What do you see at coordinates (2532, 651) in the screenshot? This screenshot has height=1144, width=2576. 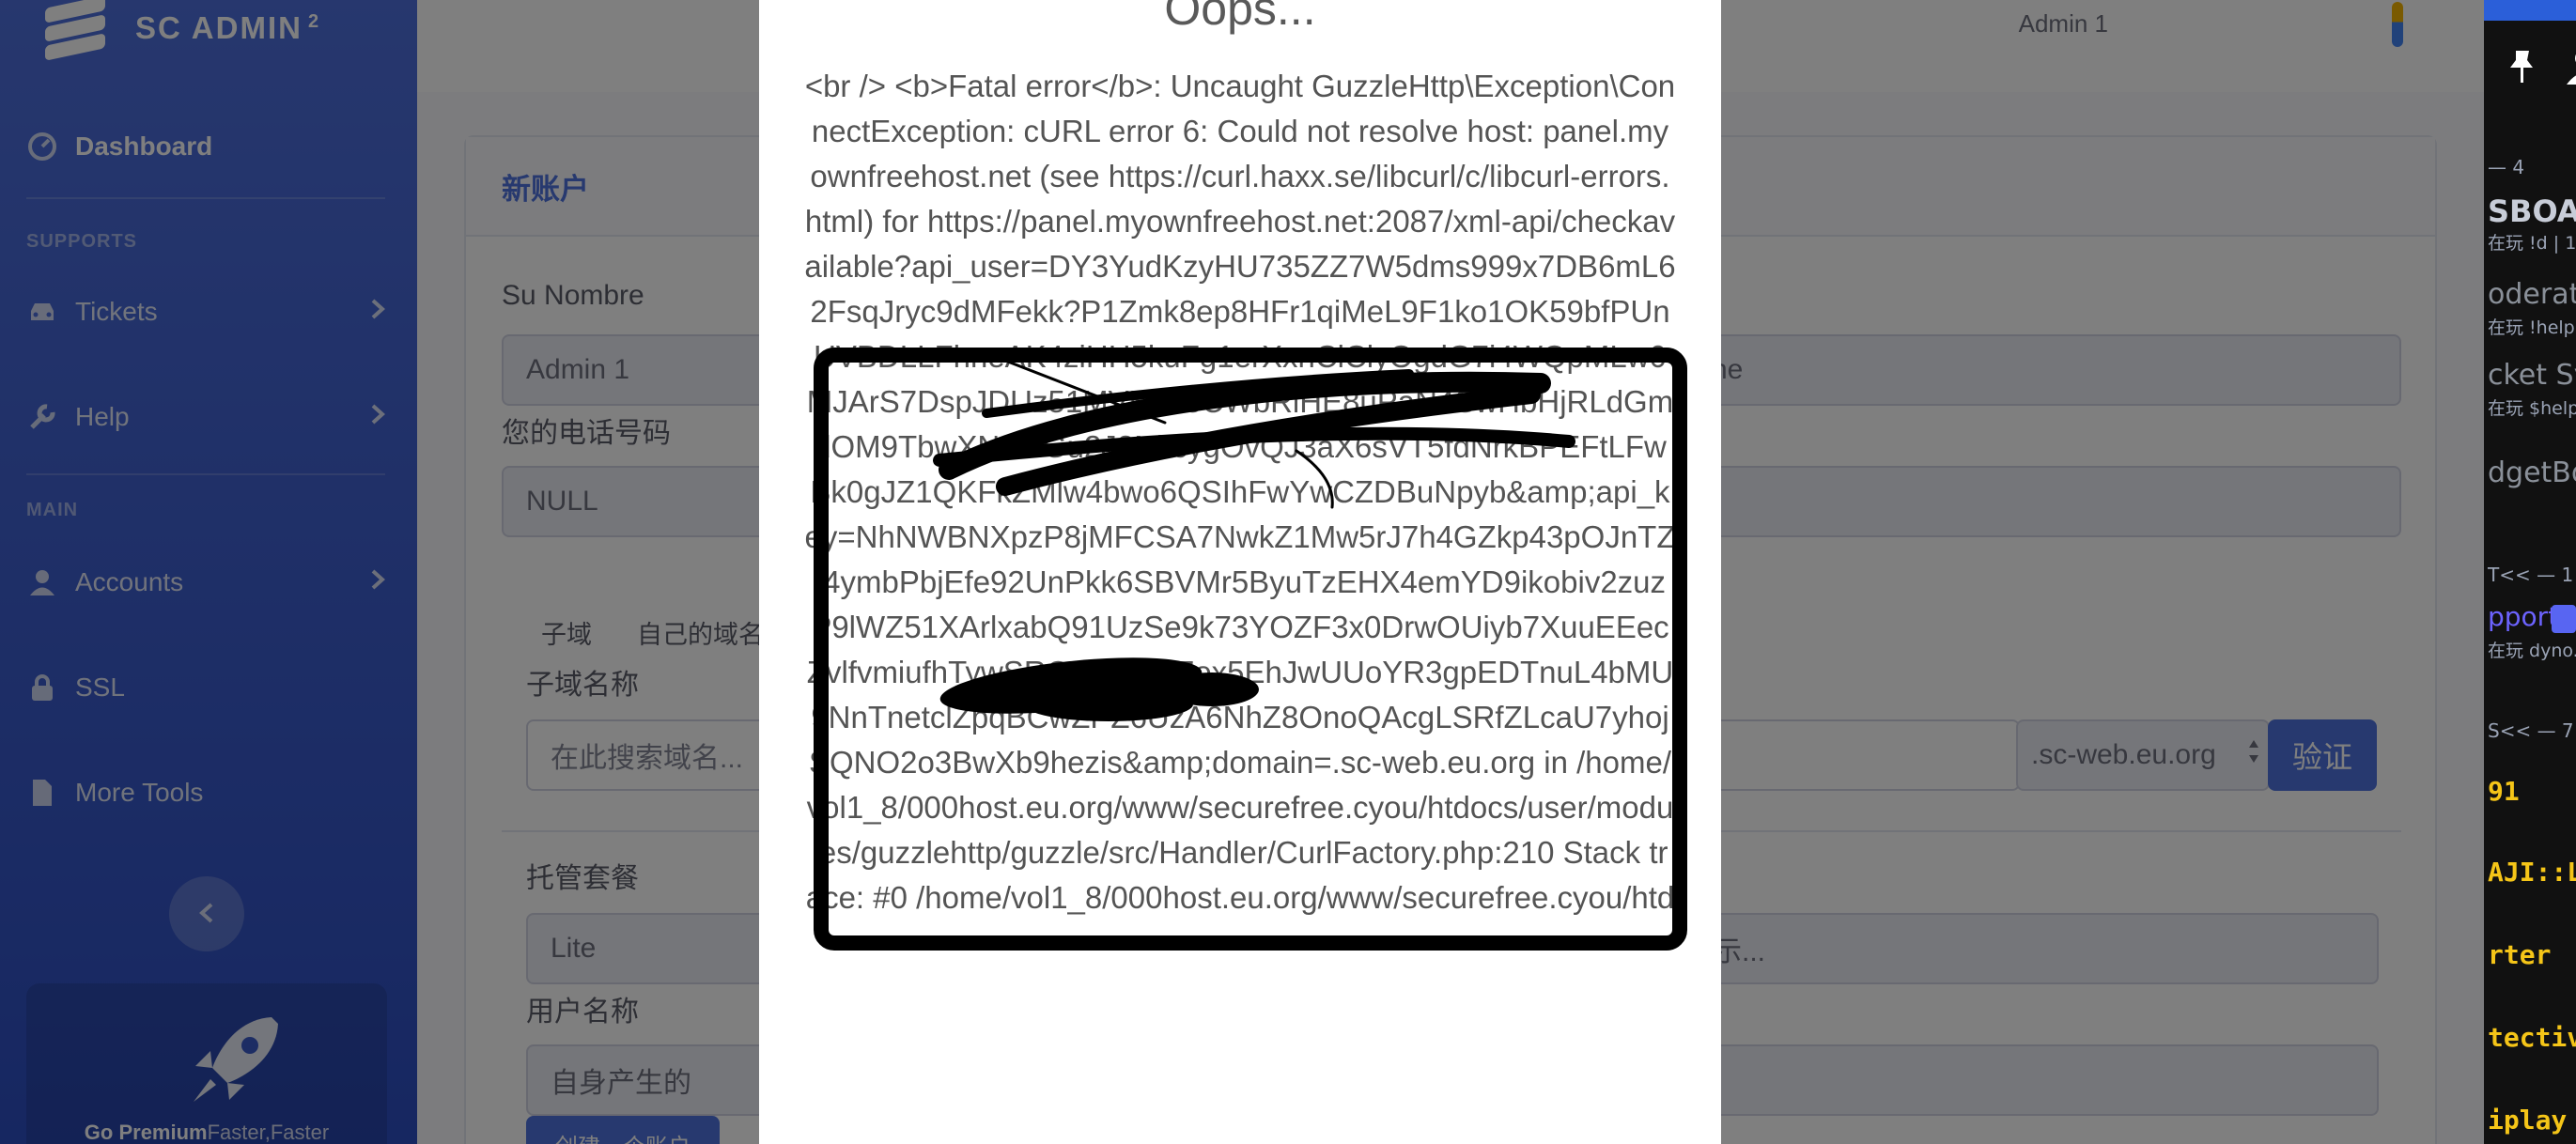 I see `panel-line: 在玩 dyno.g` at bounding box center [2532, 651].